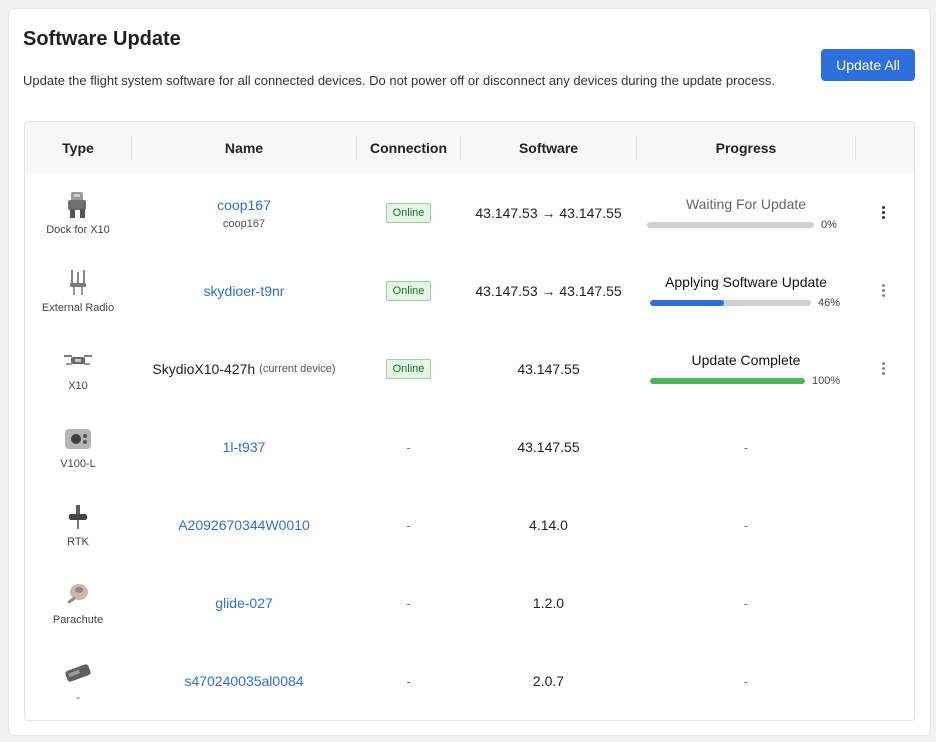 This screenshot has width=936, height=742. I want to click on table-header: Type Name Connection Software Progress, so click(469, 148).